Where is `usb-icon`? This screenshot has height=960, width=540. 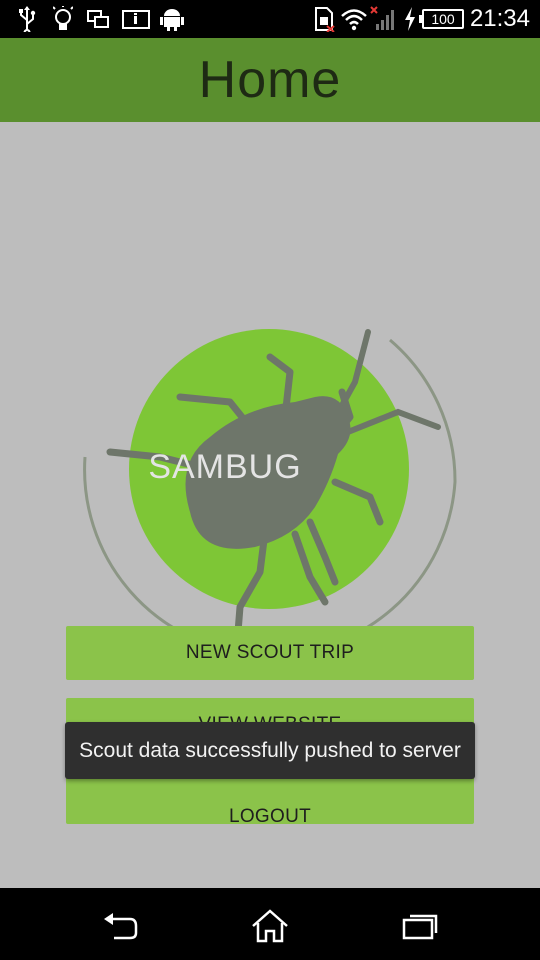
usb-icon is located at coordinates (27, 19).